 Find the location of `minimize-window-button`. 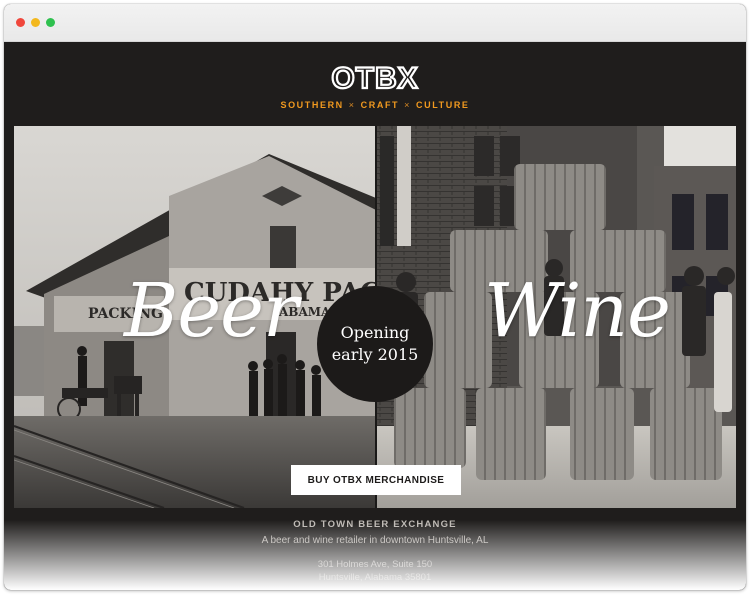

minimize-window-button is located at coordinates (35, 22).